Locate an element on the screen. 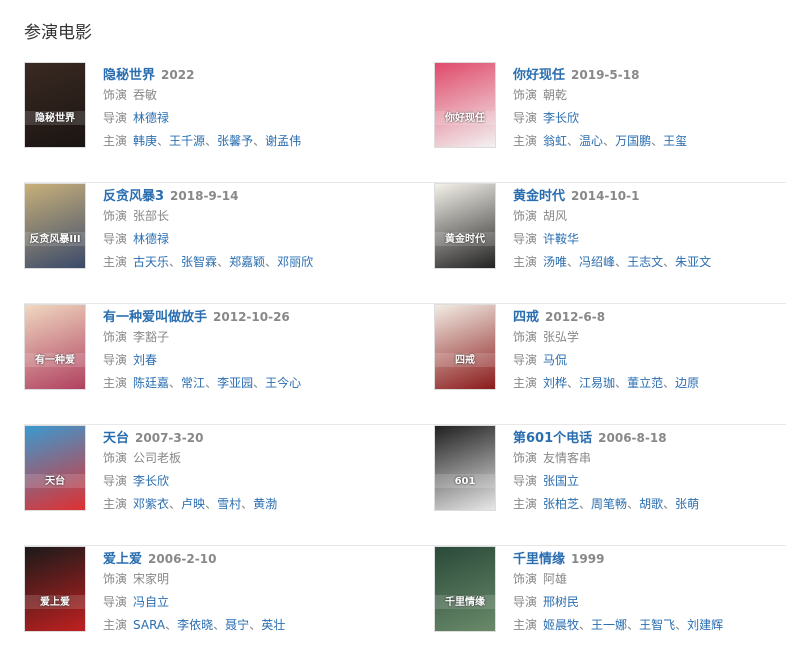  cast-member-link: 张智霖 is located at coordinates (199, 262).